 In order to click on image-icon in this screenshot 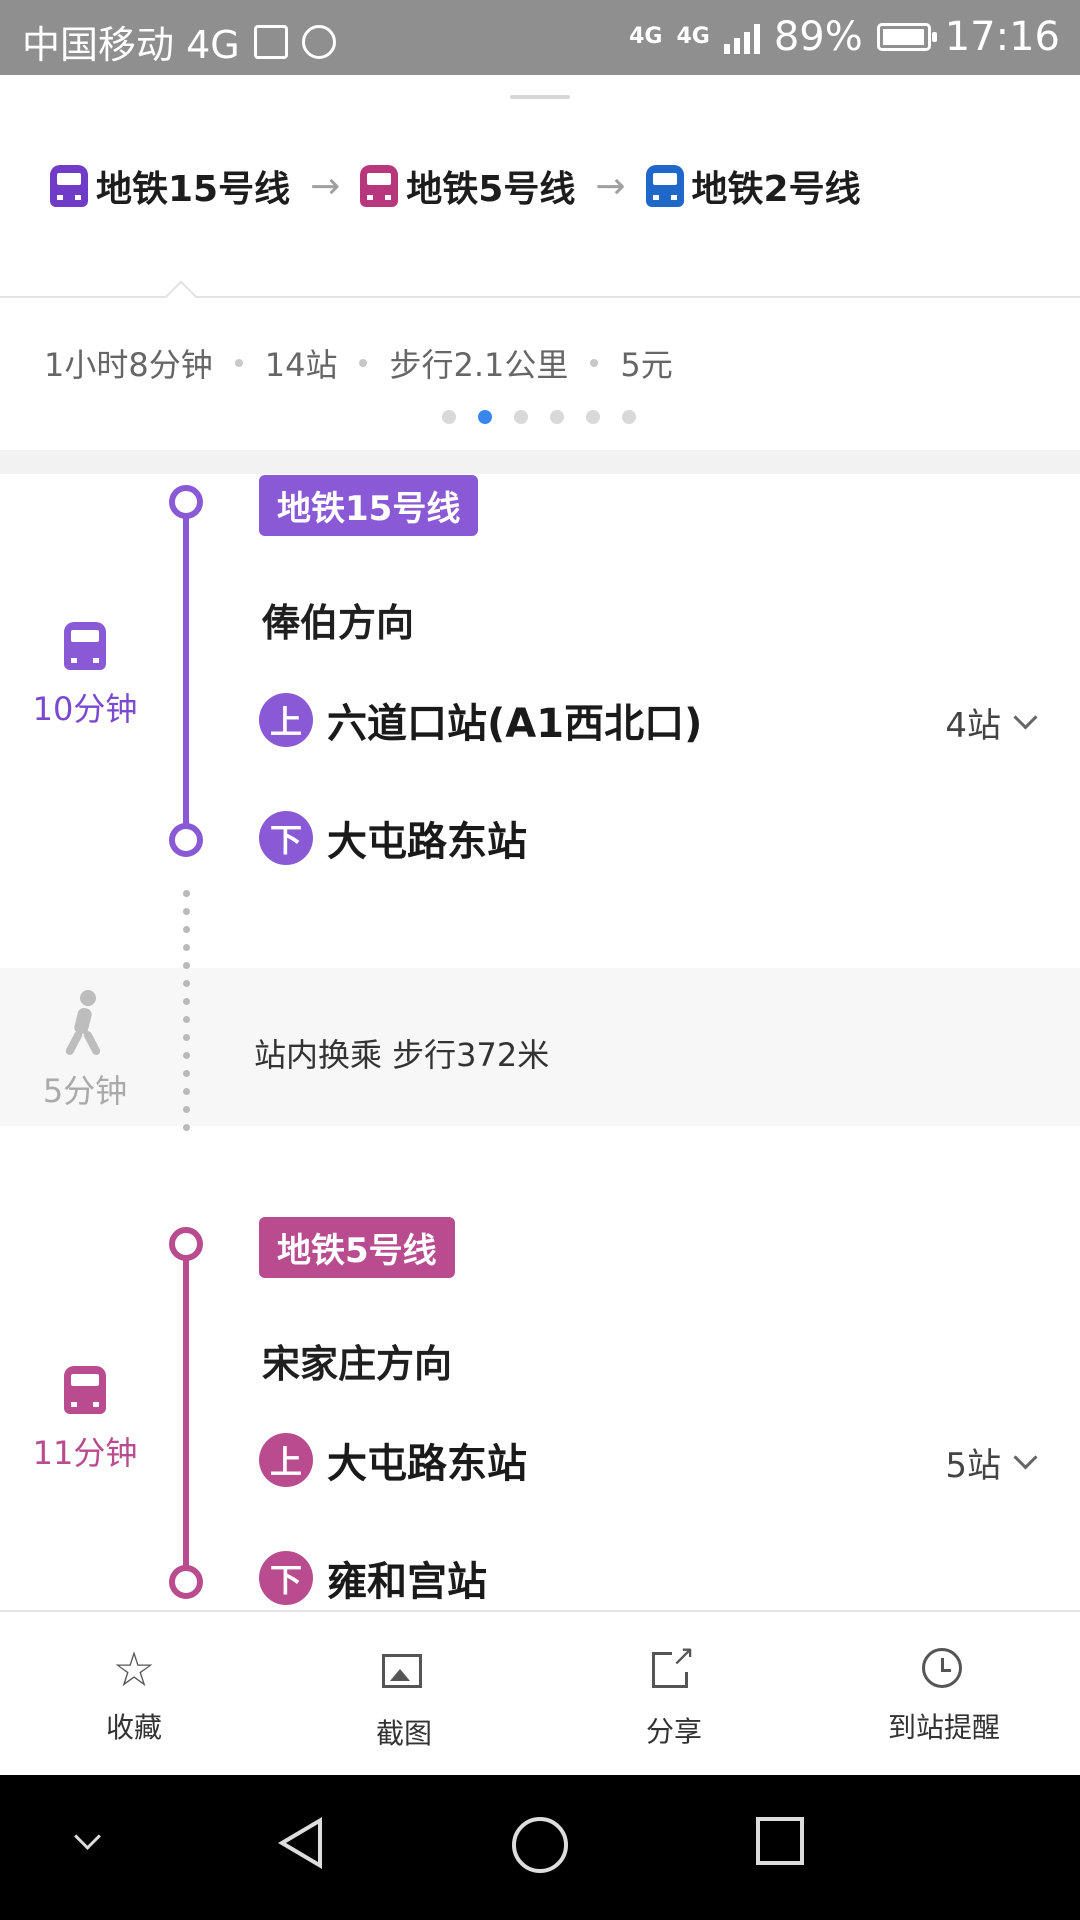, I will do `click(404, 1676)`.